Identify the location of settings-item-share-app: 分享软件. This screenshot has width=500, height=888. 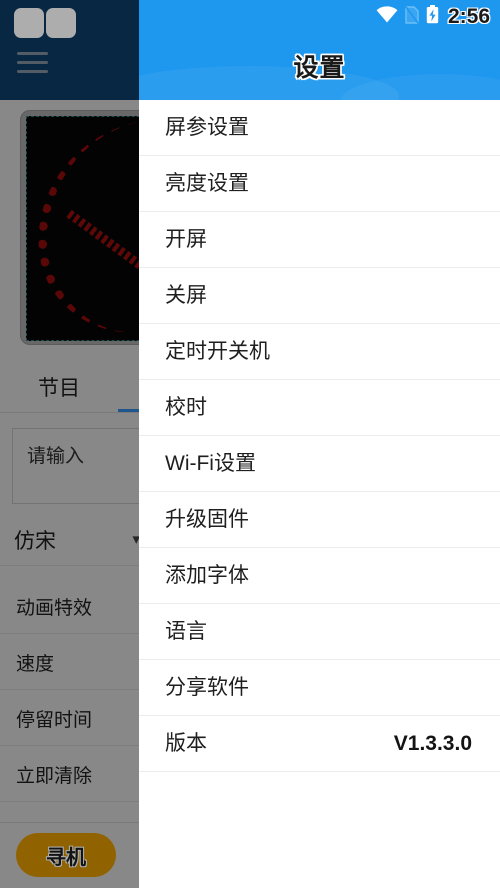
(319, 688).